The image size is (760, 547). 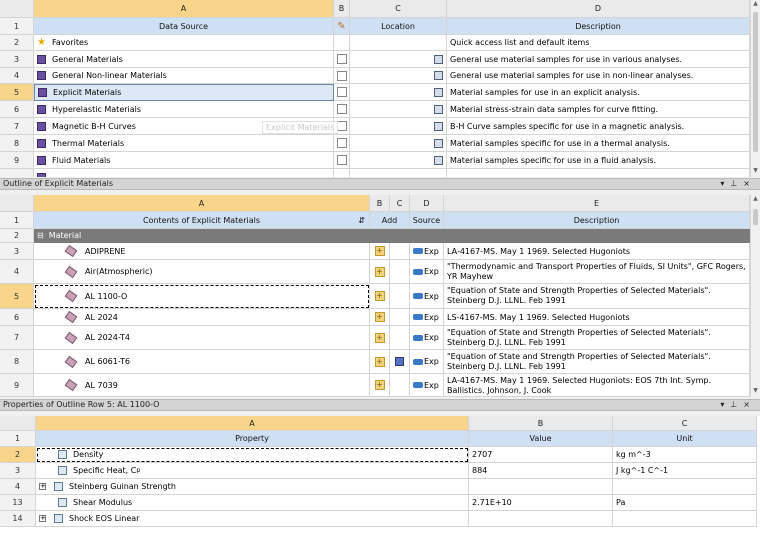 What do you see at coordinates (597, 203) in the screenshot?
I see `col-header-e: E` at bounding box center [597, 203].